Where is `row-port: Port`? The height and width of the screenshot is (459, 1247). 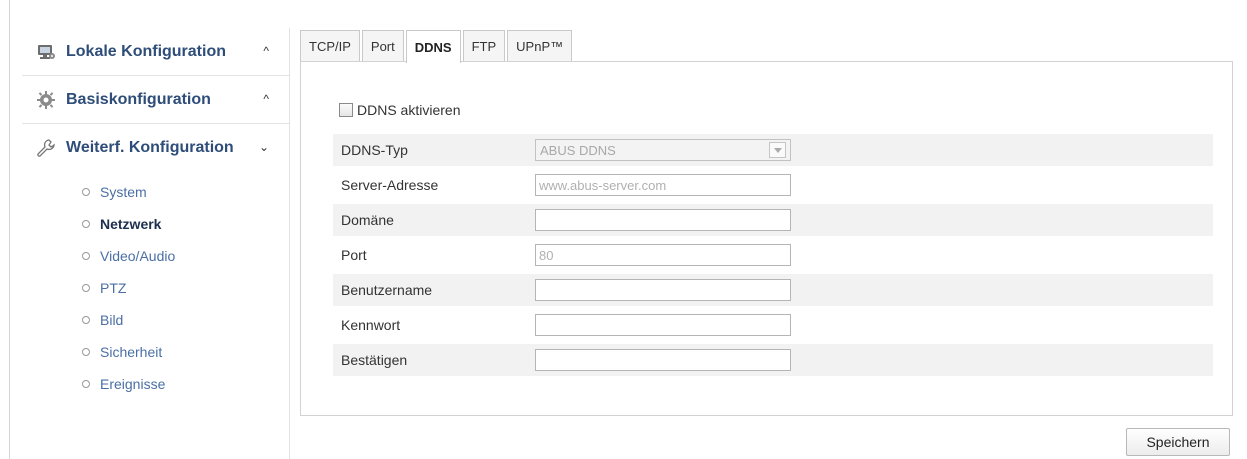
row-port: Port is located at coordinates (773, 255).